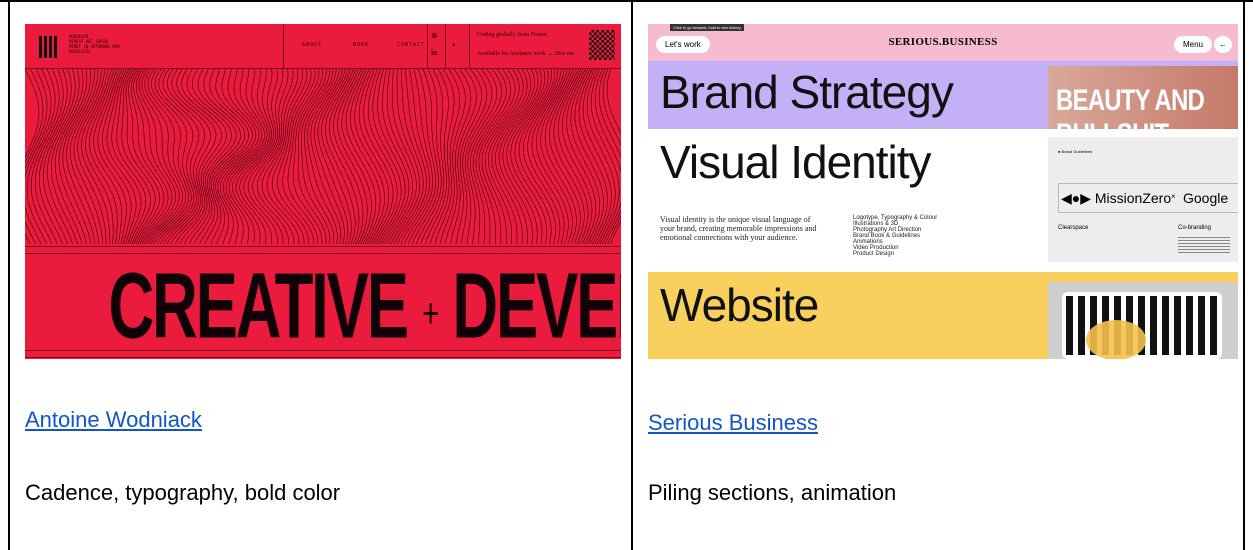  I want to click on menu-button: Menu, so click(1192, 44).